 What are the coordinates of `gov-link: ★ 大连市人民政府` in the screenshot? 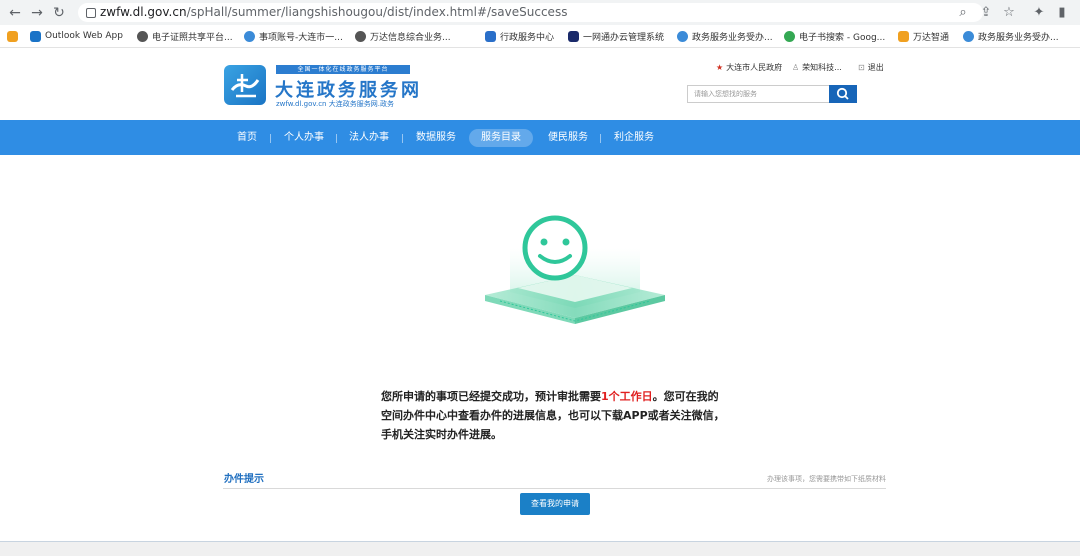 It's located at (749, 67).